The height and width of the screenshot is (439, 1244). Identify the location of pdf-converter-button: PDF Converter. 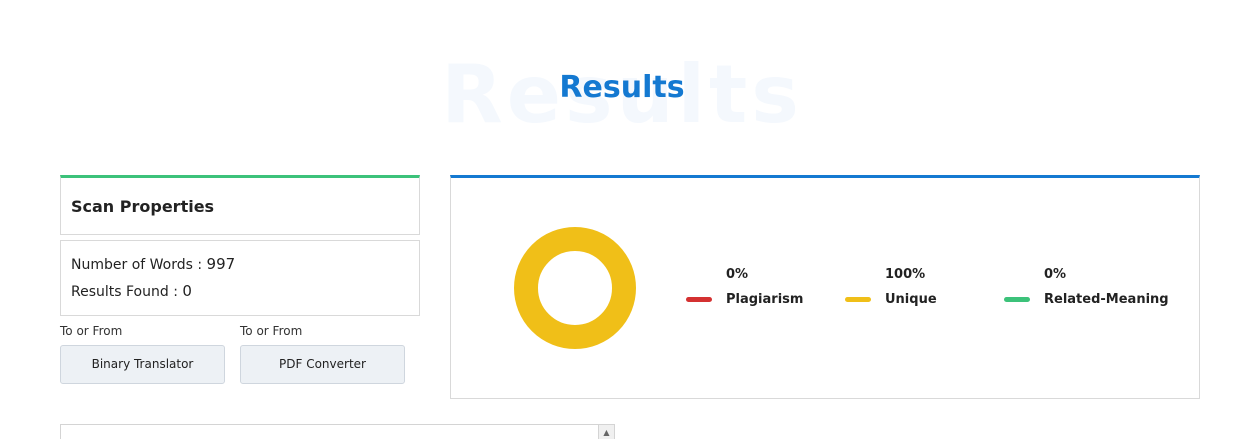
(322, 364).